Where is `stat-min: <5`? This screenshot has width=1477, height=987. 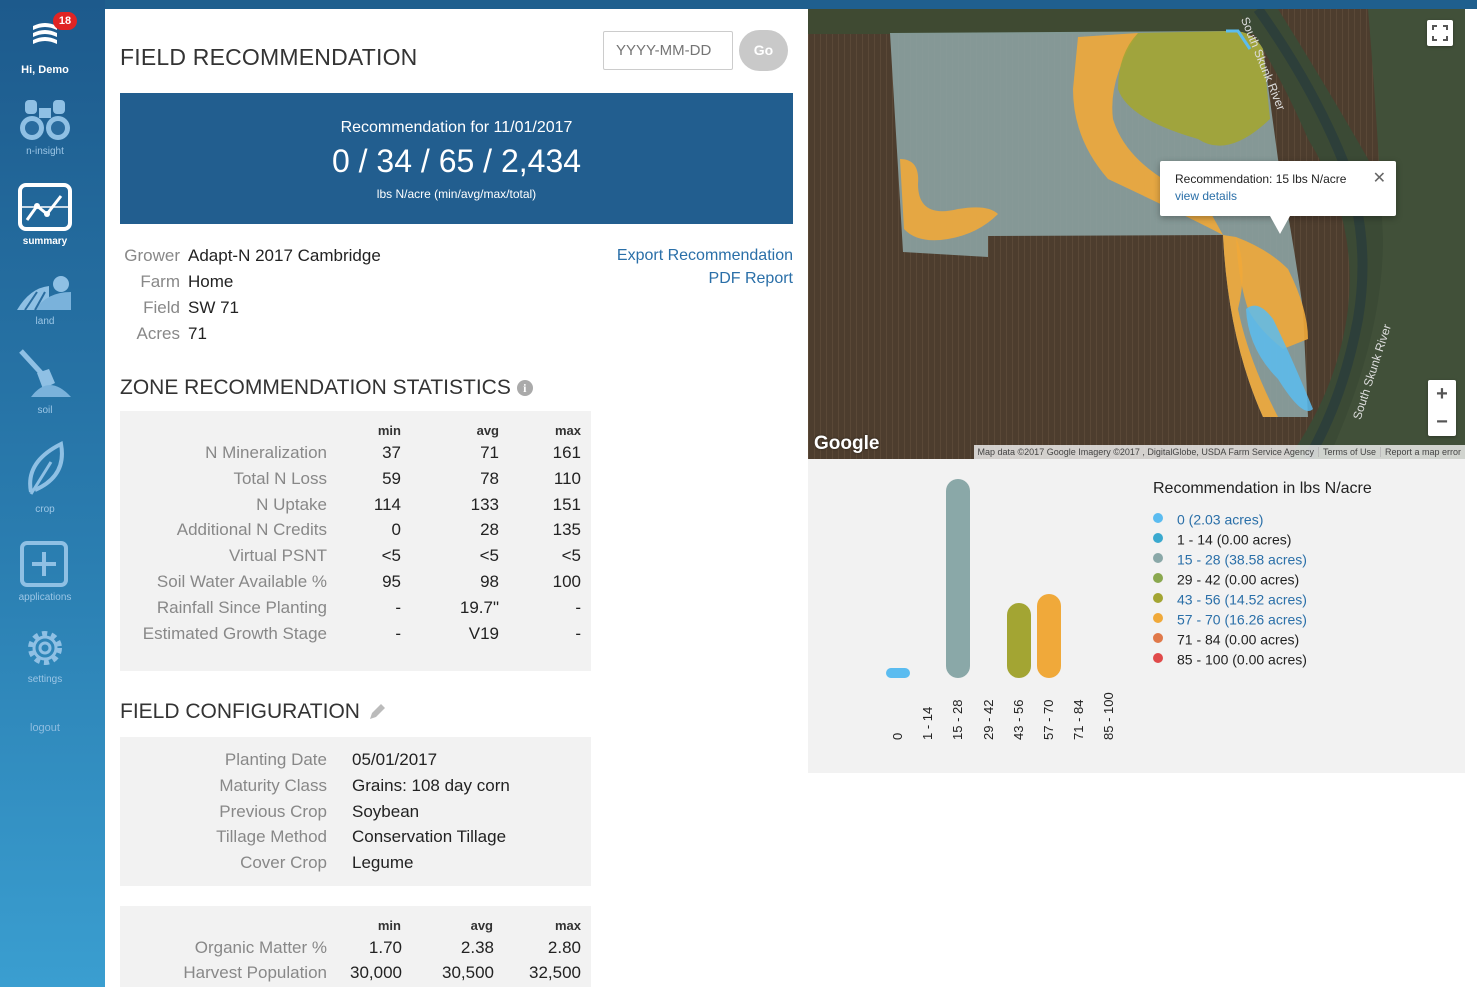
stat-min: <5 is located at coordinates (391, 556).